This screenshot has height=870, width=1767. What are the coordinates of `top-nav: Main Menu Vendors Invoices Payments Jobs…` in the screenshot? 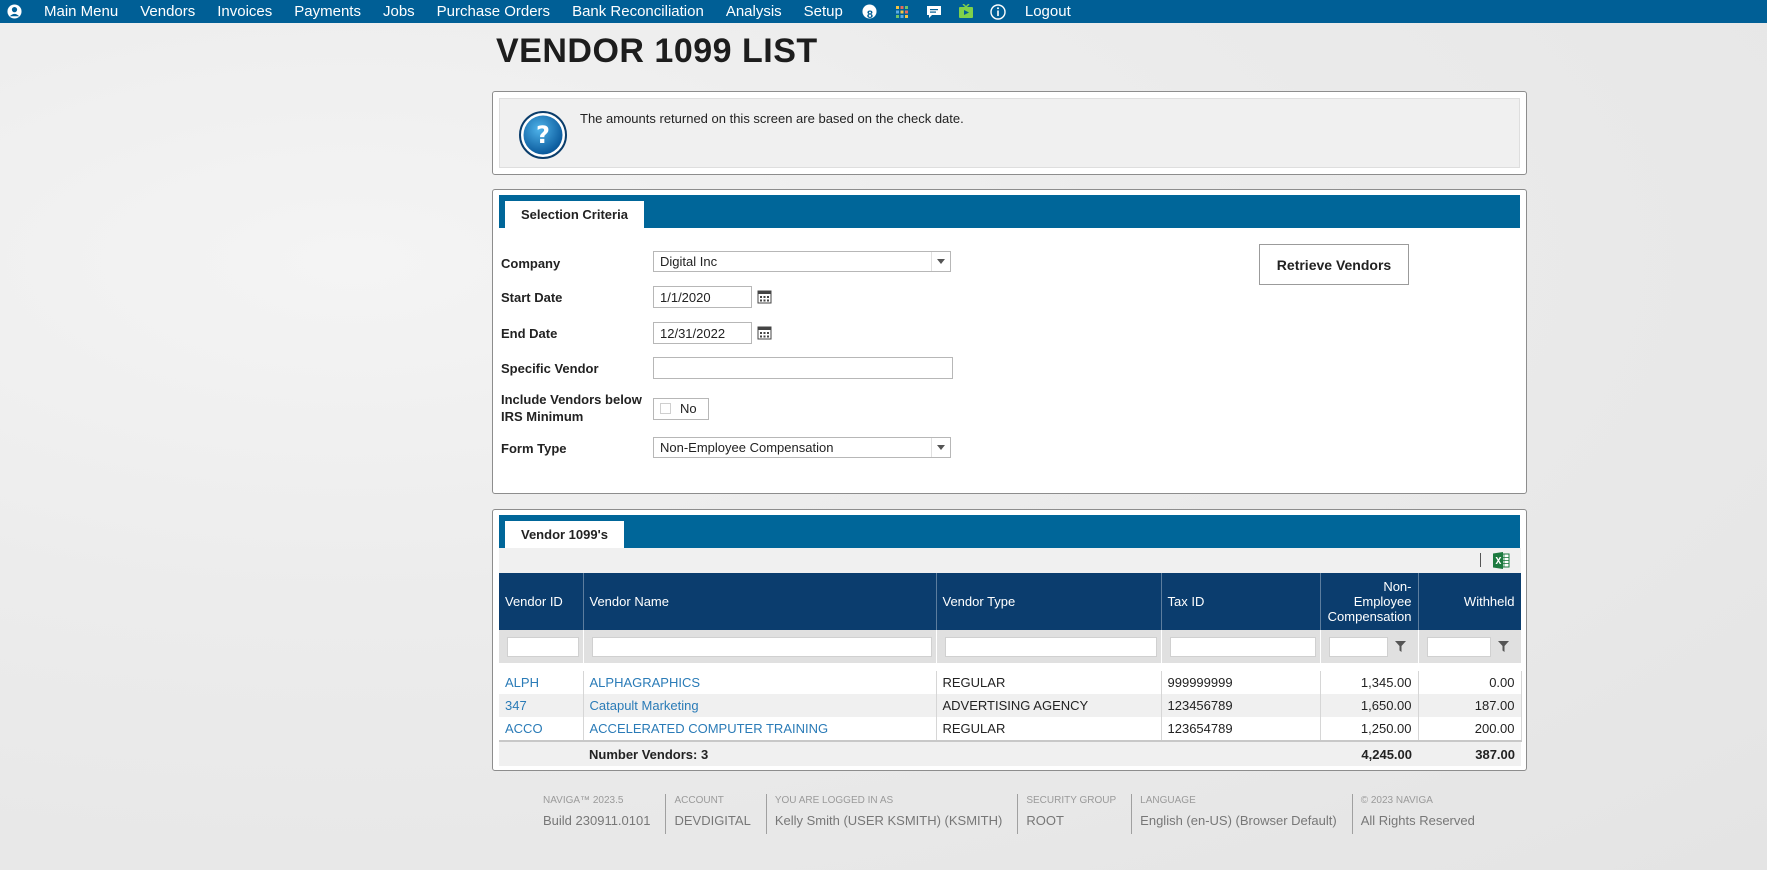 It's located at (883, 11).